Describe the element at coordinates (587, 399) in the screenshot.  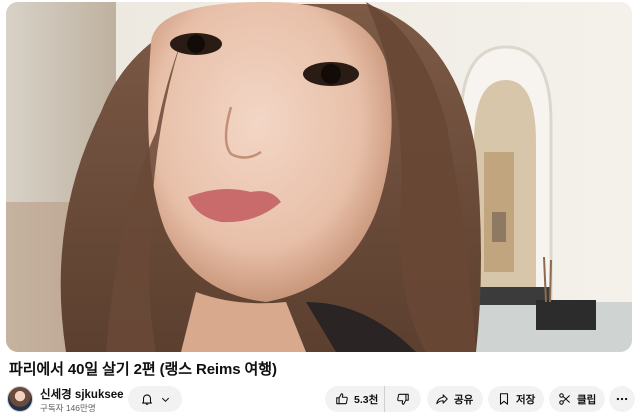
I see `clip-label: 클립` at that location.